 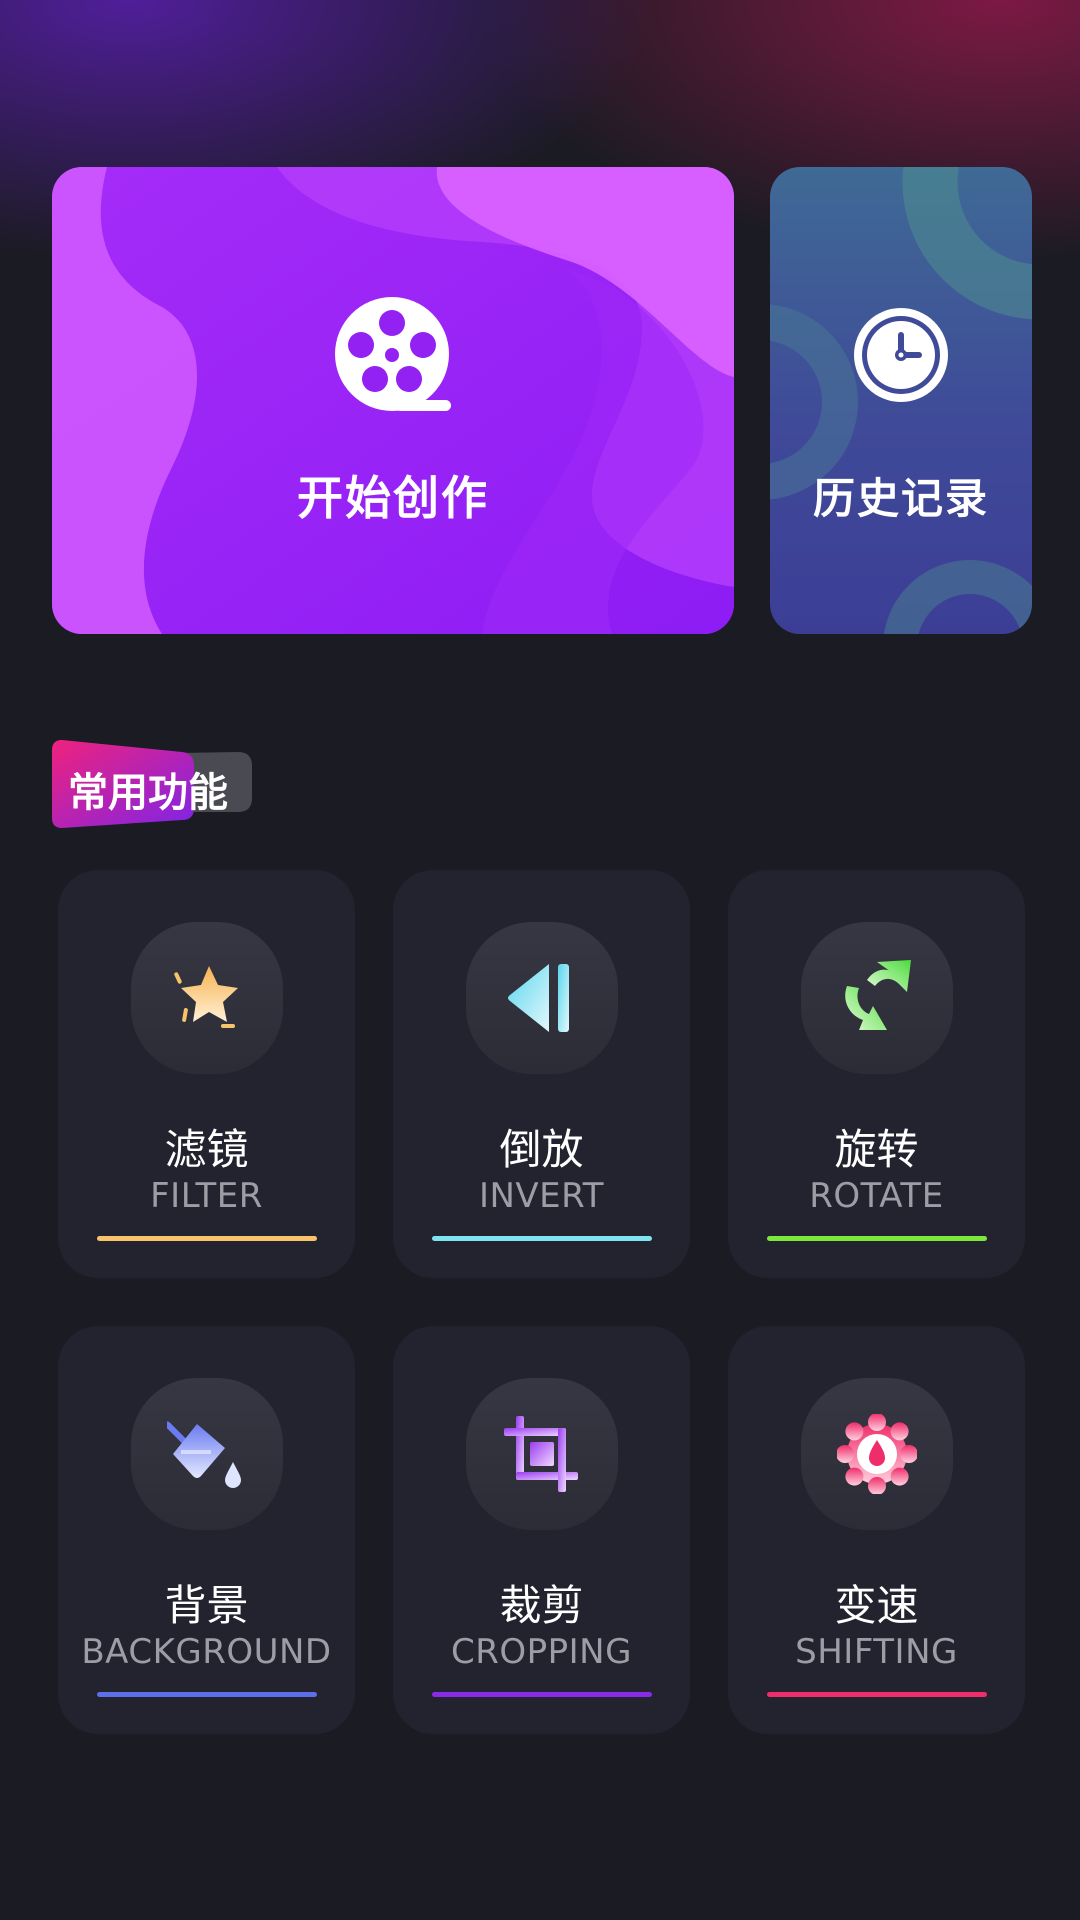 I want to click on feature-tile-shifting: 变速 SHIFTING, so click(x=876, y=1530).